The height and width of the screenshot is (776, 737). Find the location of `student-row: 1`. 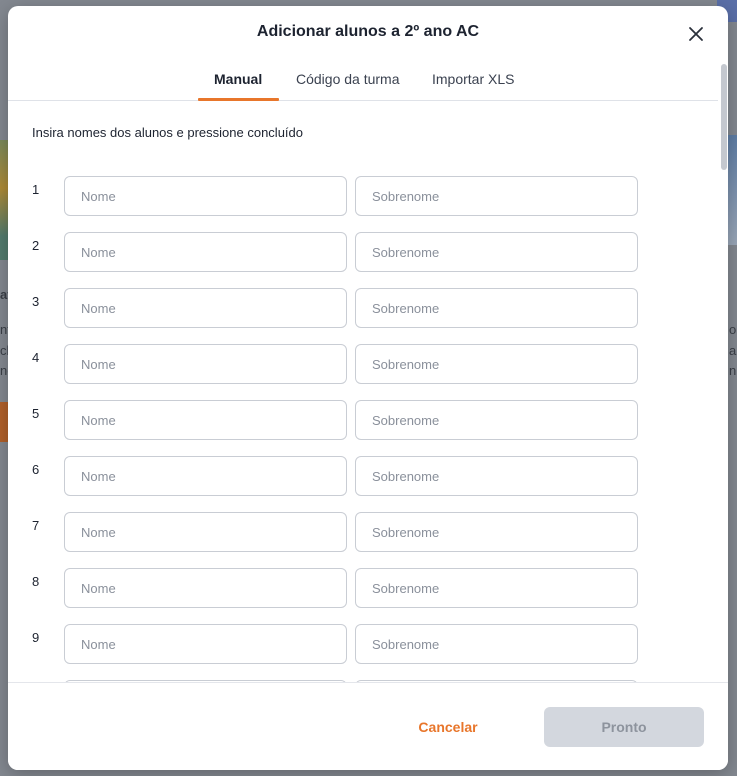

student-row: 1 is located at coordinates (338, 196).